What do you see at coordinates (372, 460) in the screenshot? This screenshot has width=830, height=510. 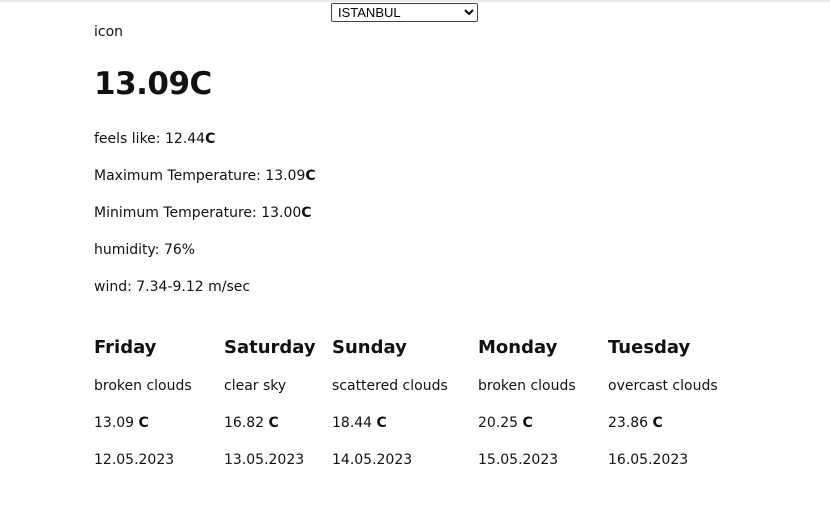 I see `forecast-date: 14.05.2023` at bounding box center [372, 460].